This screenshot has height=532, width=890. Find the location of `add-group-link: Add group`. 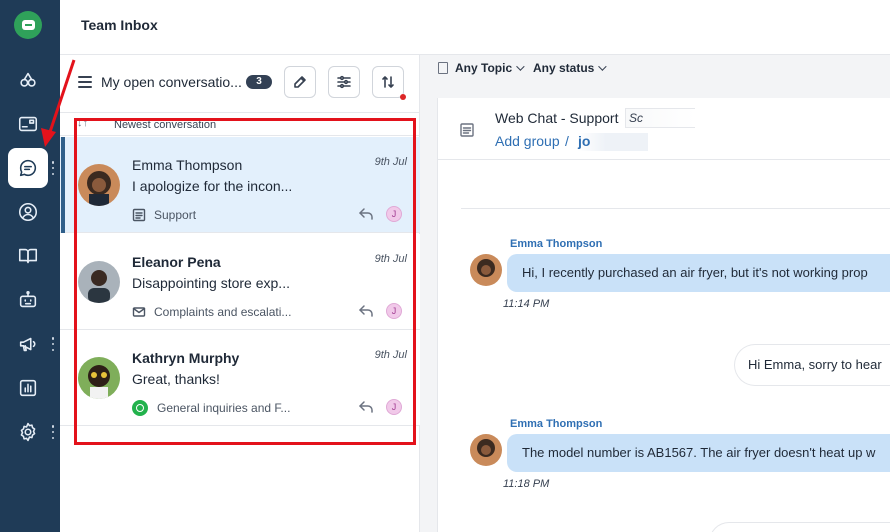

add-group-link: Add group is located at coordinates (527, 141).